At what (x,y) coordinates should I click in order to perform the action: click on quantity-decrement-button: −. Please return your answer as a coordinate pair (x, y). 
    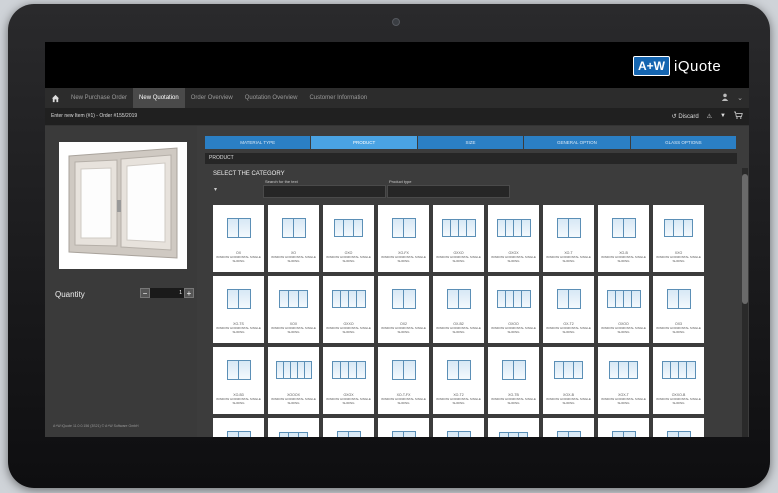
    Looking at the image, I should click on (145, 293).